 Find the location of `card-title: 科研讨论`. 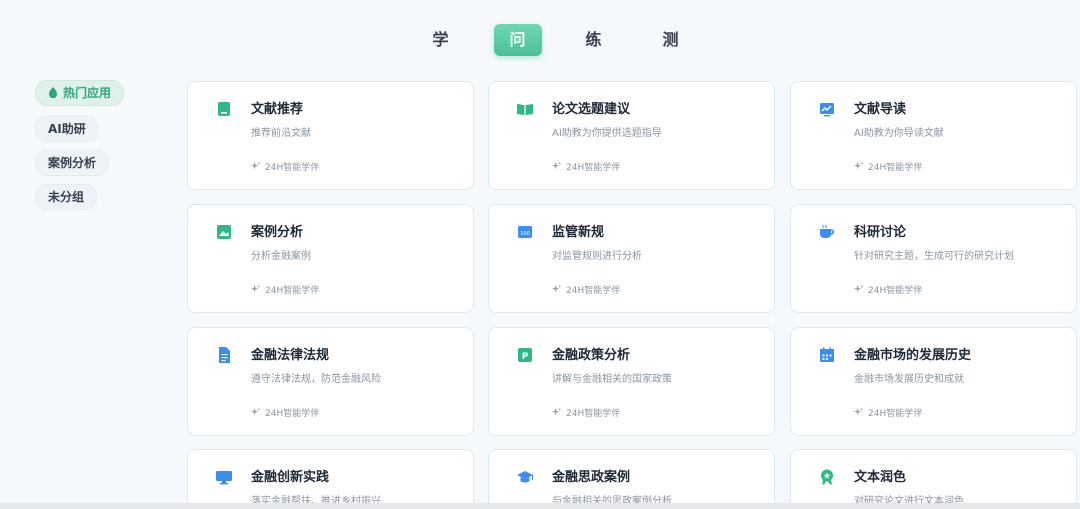

card-title: 科研讨论 is located at coordinates (880, 232).